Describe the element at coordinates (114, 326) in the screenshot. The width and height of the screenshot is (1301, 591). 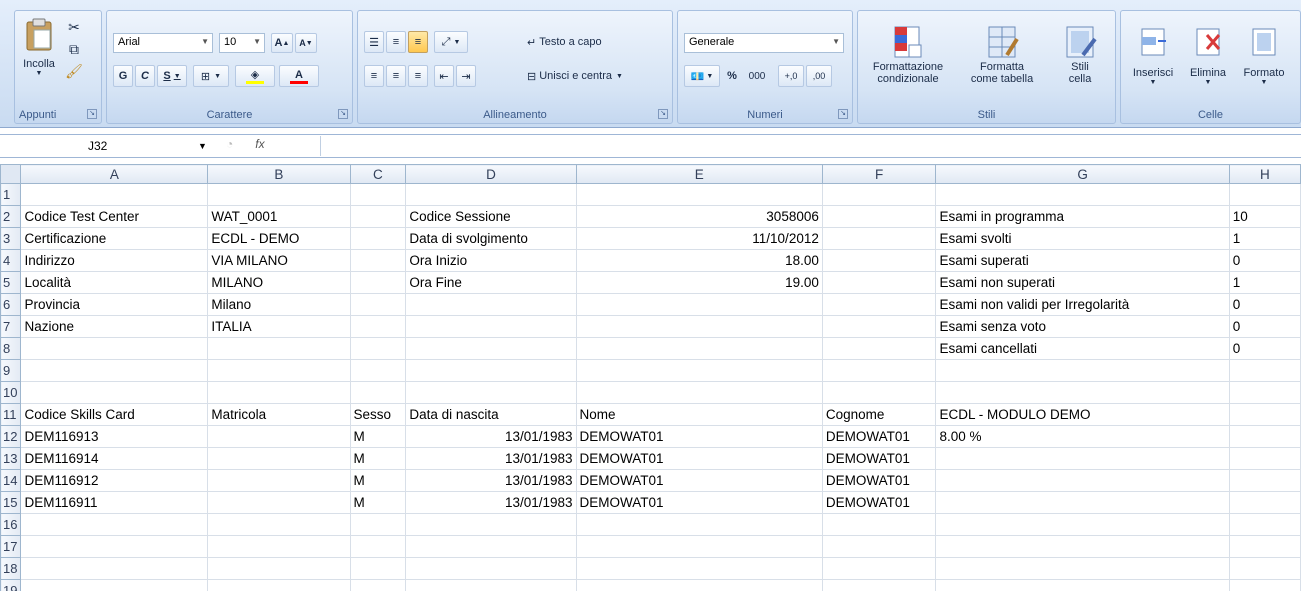
I see `cell: Nazione` at that location.